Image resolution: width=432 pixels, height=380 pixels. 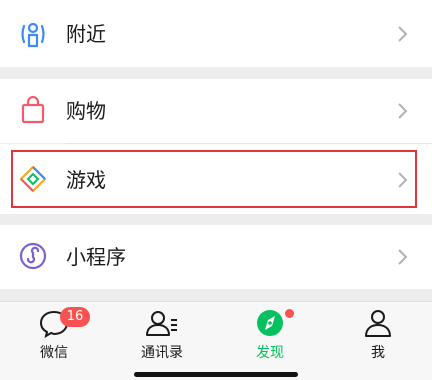 I want to click on tab-discover: 发现, so click(x=270, y=333).